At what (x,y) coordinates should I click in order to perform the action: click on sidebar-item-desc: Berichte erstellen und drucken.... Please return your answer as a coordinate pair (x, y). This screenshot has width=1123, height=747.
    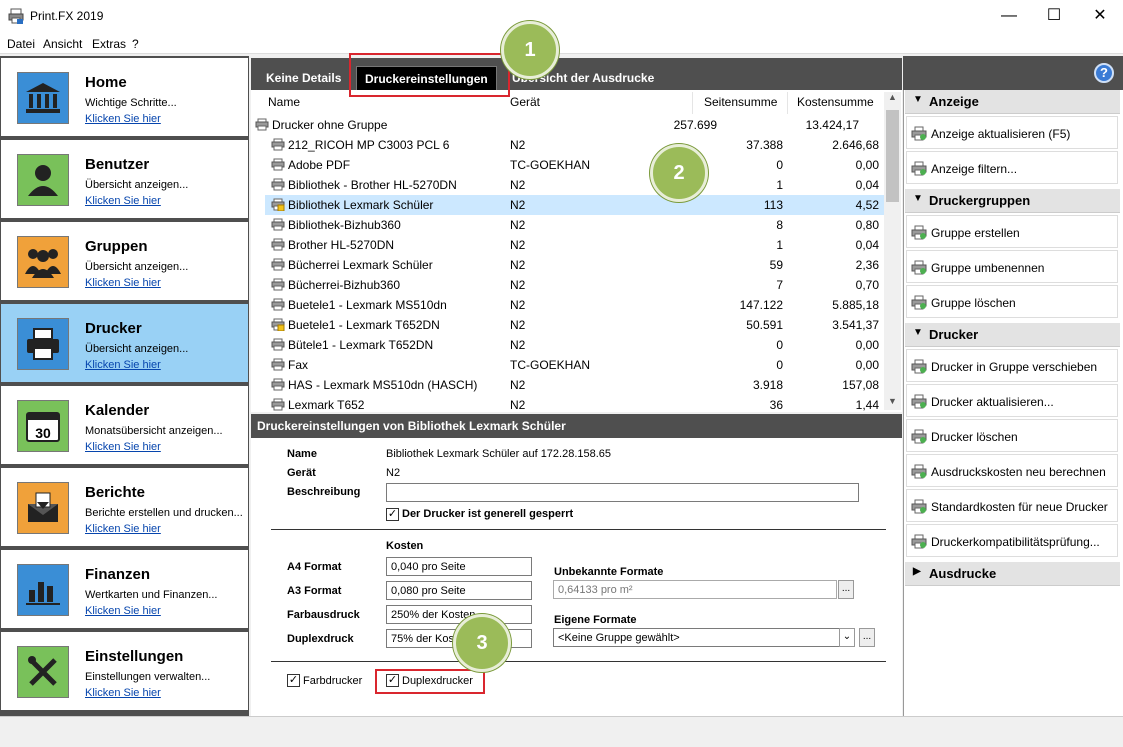
    Looking at the image, I should click on (164, 513).